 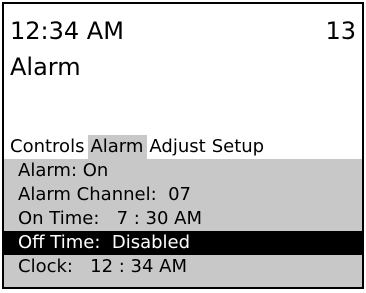 What do you see at coordinates (48, 147) in the screenshot?
I see `tab-controls: Controls` at bounding box center [48, 147].